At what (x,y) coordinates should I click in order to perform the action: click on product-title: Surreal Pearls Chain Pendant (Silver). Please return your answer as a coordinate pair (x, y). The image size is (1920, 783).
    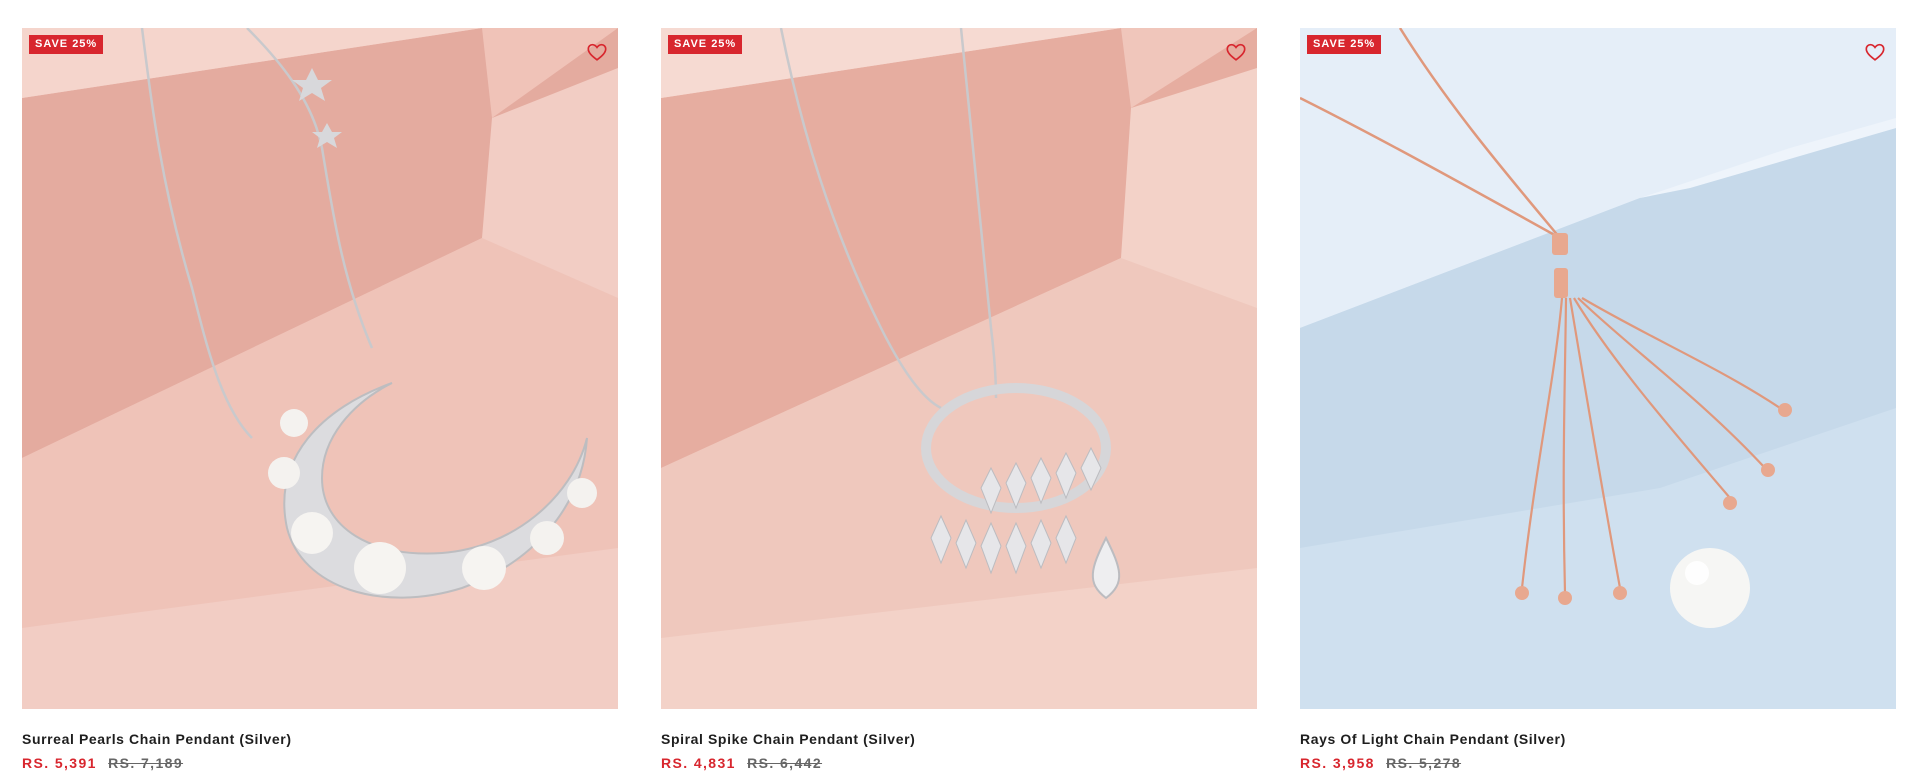
    Looking at the image, I should click on (320, 739).